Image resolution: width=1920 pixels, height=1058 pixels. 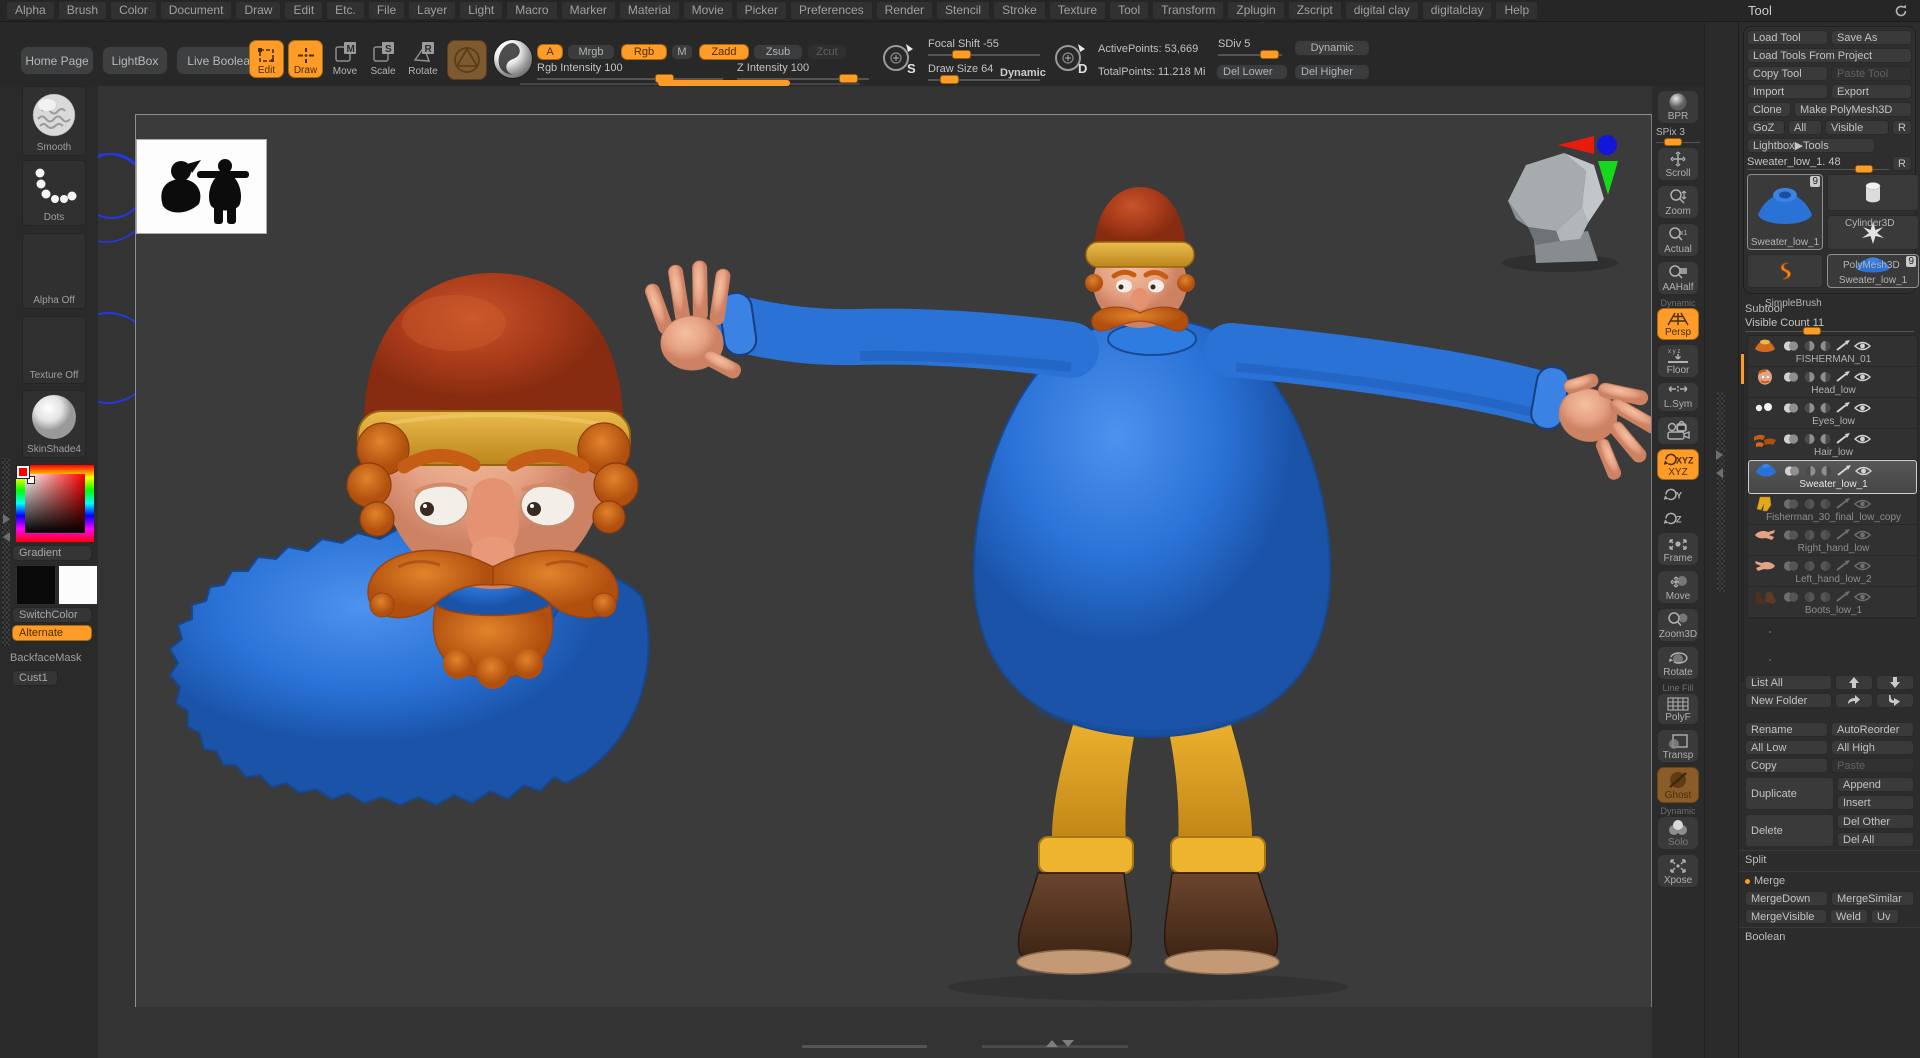 I want to click on insert-button: Insert, so click(x=1875, y=802).